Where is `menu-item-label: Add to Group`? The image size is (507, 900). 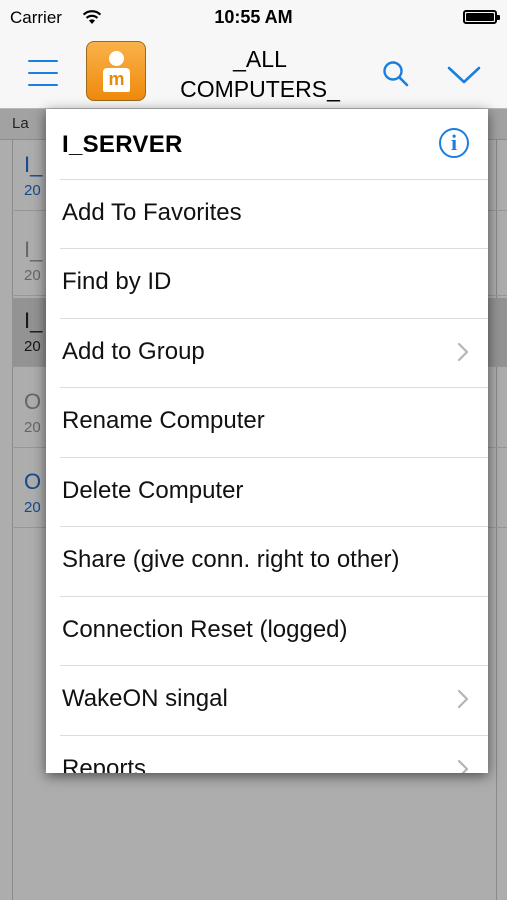 menu-item-label: Add to Group is located at coordinates (133, 351).